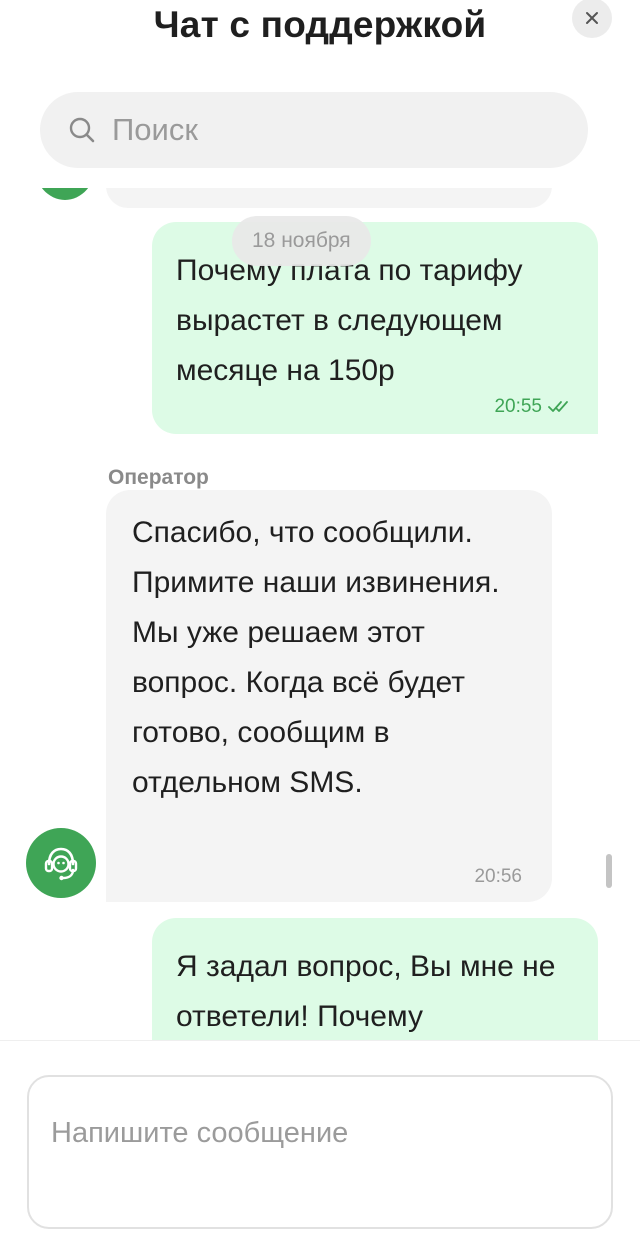 Image resolution: width=640 pixels, height=1256 pixels. I want to click on support-agent-icon, so click(61, 864).